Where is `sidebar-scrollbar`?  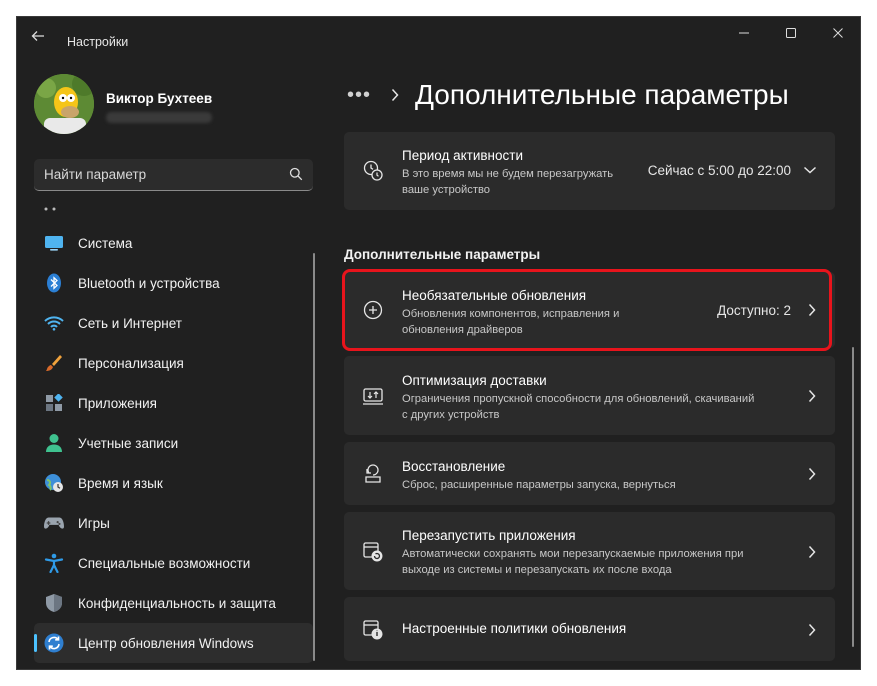 sidebar-scrollbar is located at coordinates (314, 457).